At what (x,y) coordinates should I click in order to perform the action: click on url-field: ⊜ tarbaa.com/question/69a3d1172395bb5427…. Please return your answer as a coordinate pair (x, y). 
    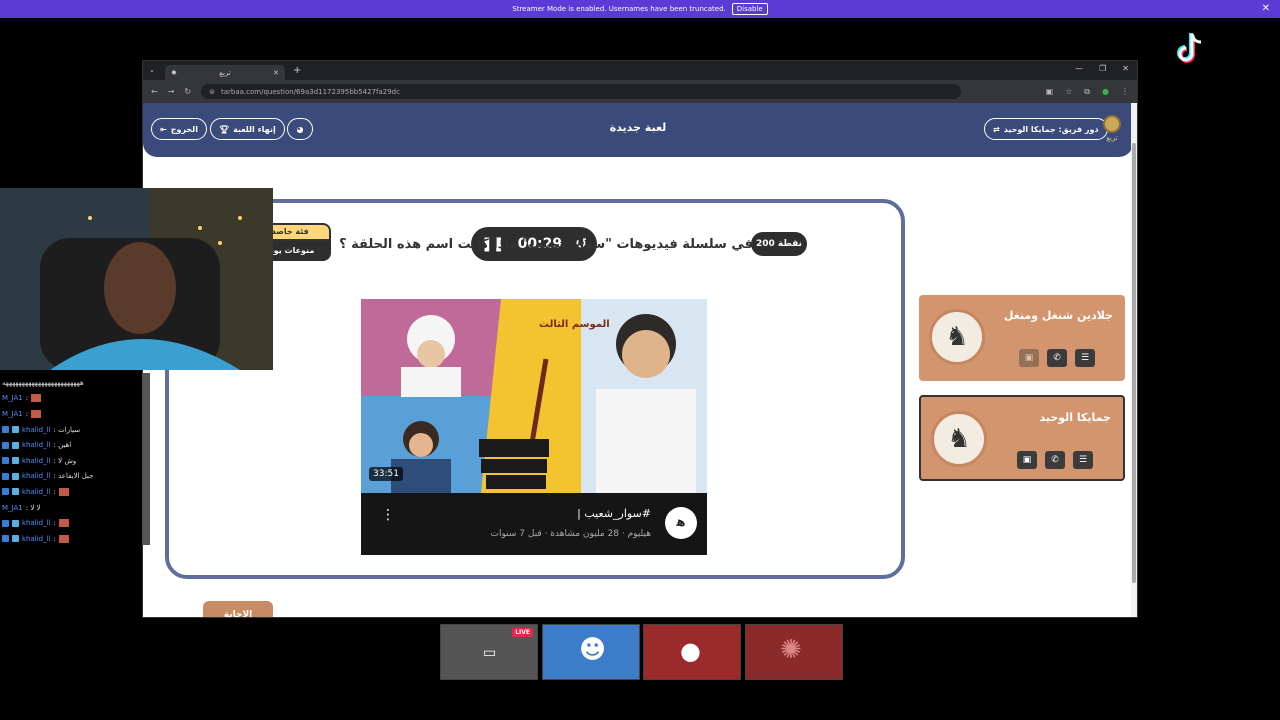
    Looking at the image, I should click on (581, 91).